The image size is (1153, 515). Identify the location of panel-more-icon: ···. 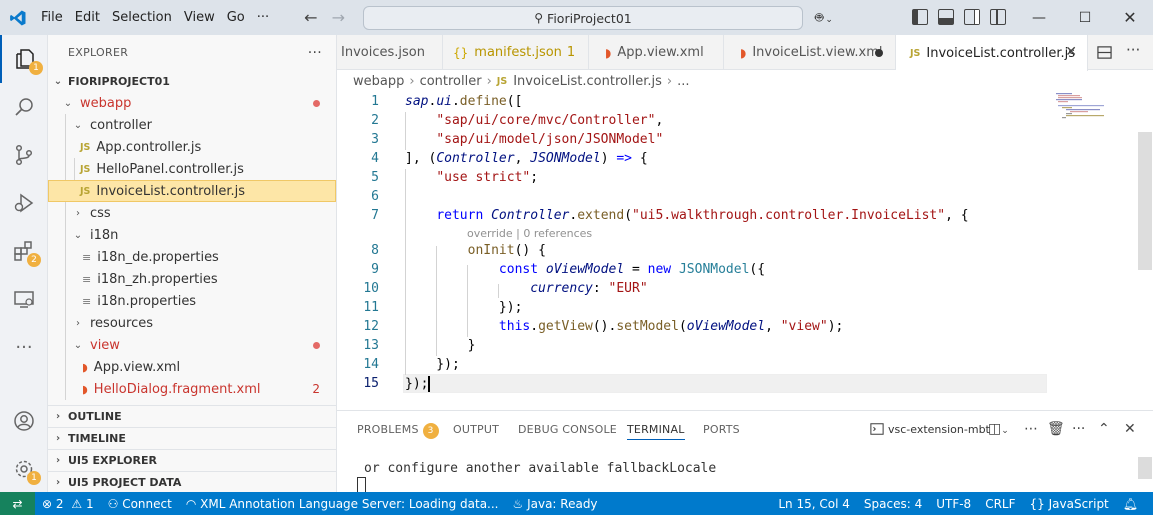
(1078, 429).